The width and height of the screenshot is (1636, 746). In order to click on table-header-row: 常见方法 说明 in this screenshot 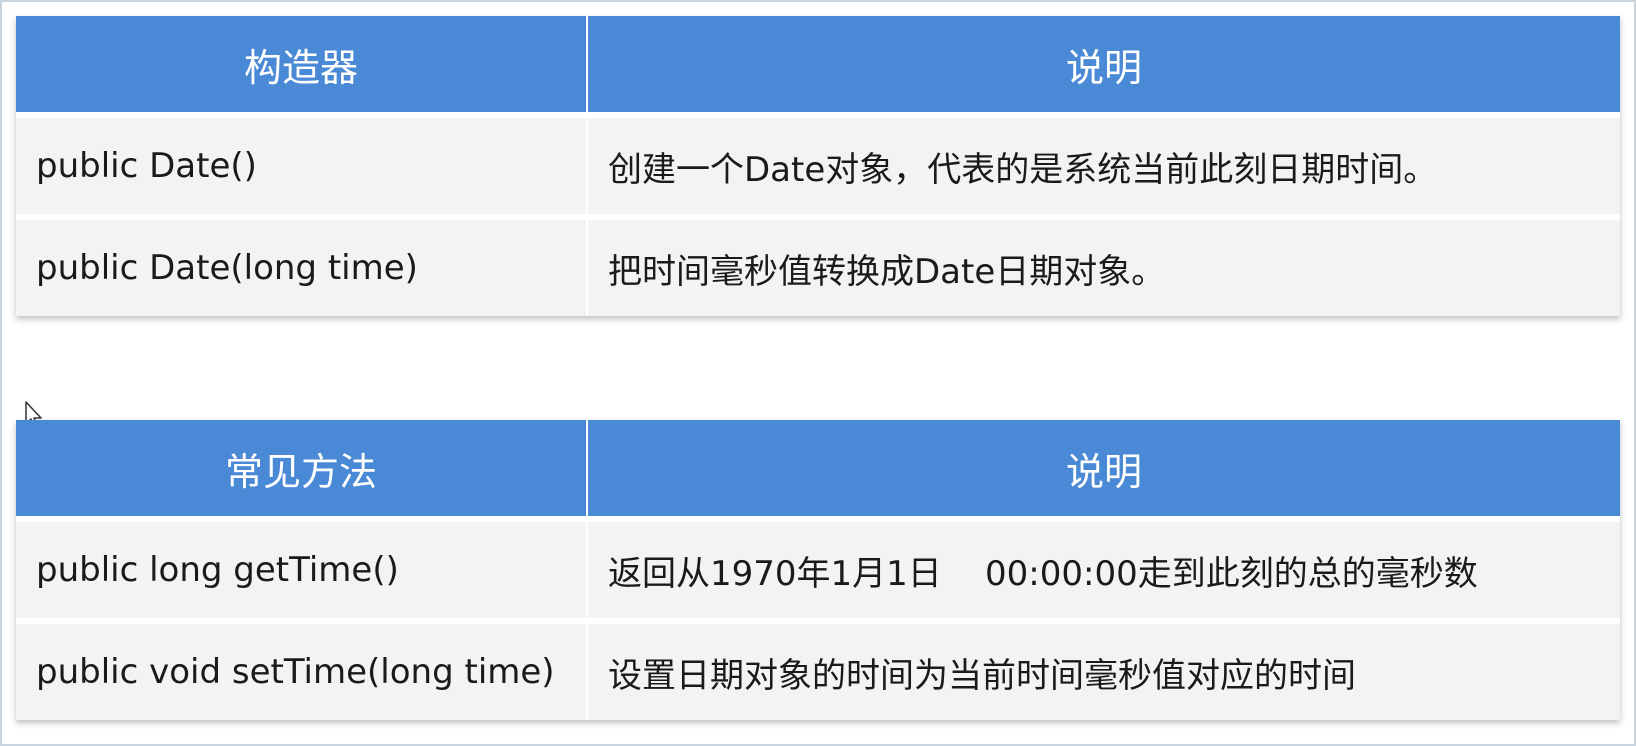, I will do `click(818, 468)`.